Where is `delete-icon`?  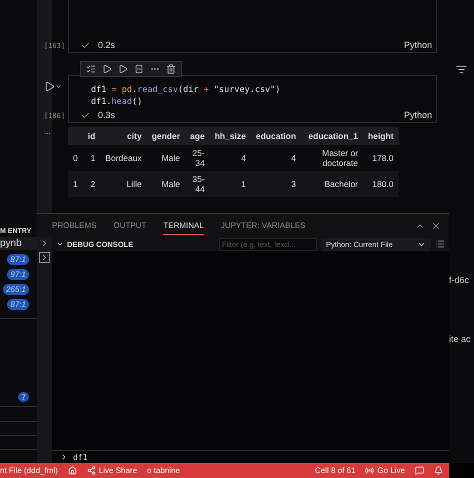 delete-icon is located at coordinates (171, 69).